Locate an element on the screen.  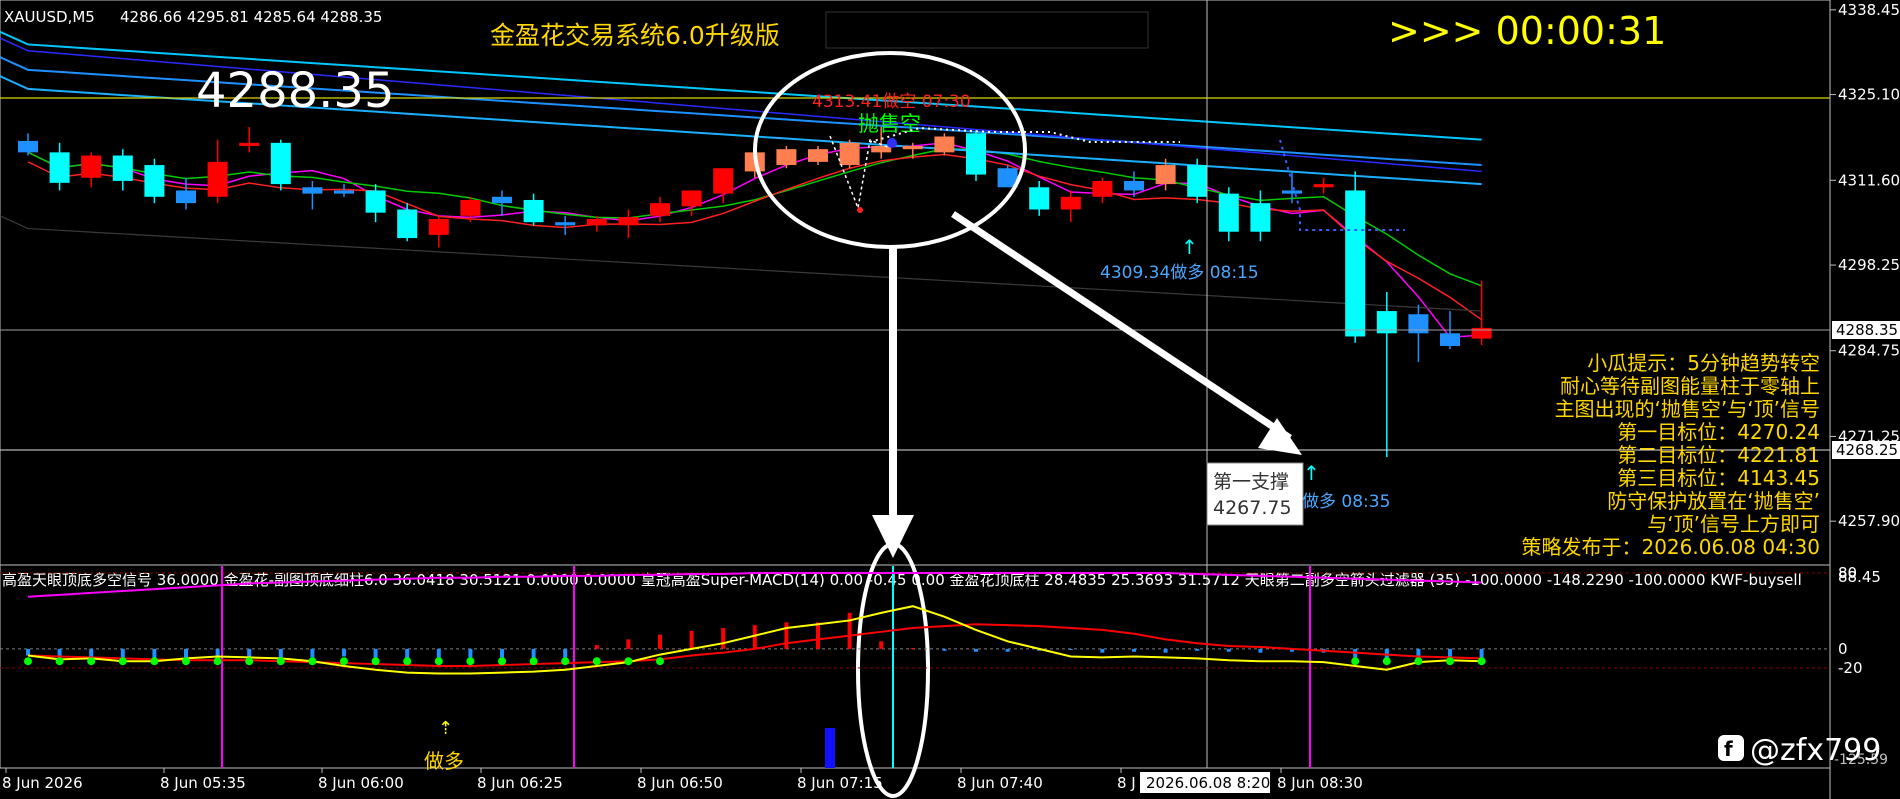
price-tick-label: 4311.60 is located at coordinates (1869, 180).